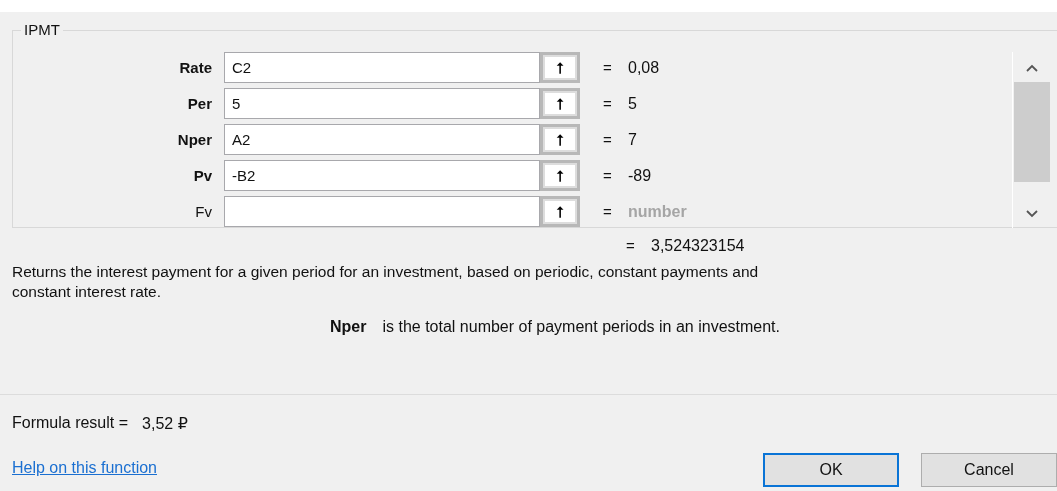 This screenshot has height=491, width=1057. What do you see at coordinates (194, 139) in the screenshot?
I see `argument-label: Nper` at bounding box center [194, 139].